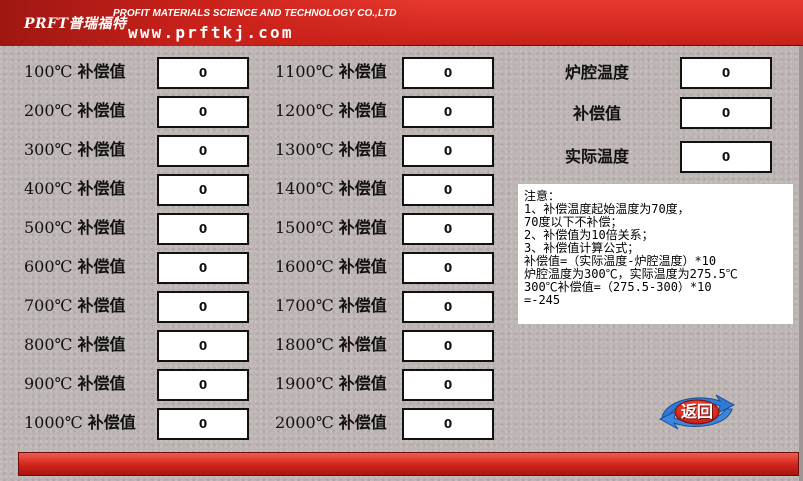 The image size is (803, 481). What do you see at coordinates (726, 73) in the screenshot?
I see `furnace-temp-value: 0` at bounding box center [726, 73].